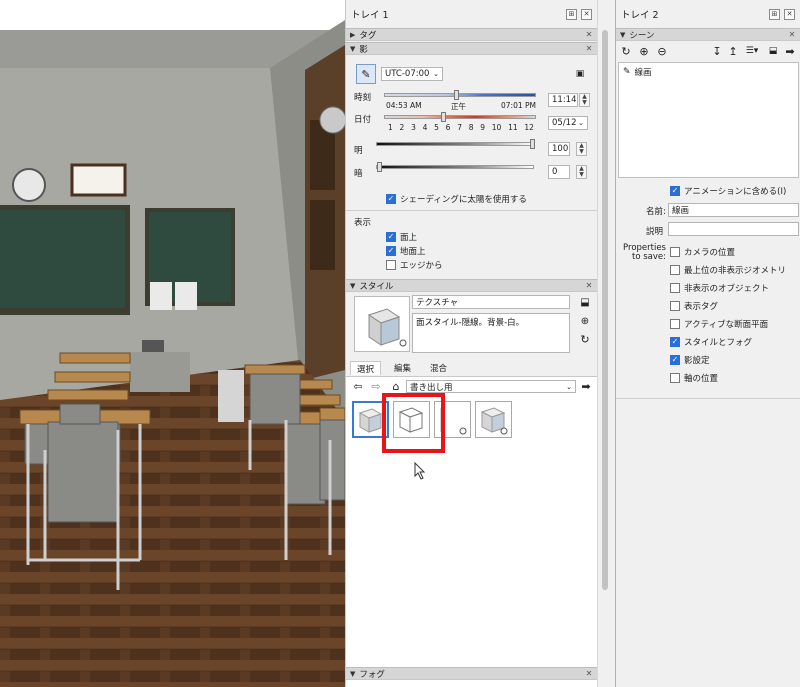  I want to click on date-slider-handle, so click(443, 117).